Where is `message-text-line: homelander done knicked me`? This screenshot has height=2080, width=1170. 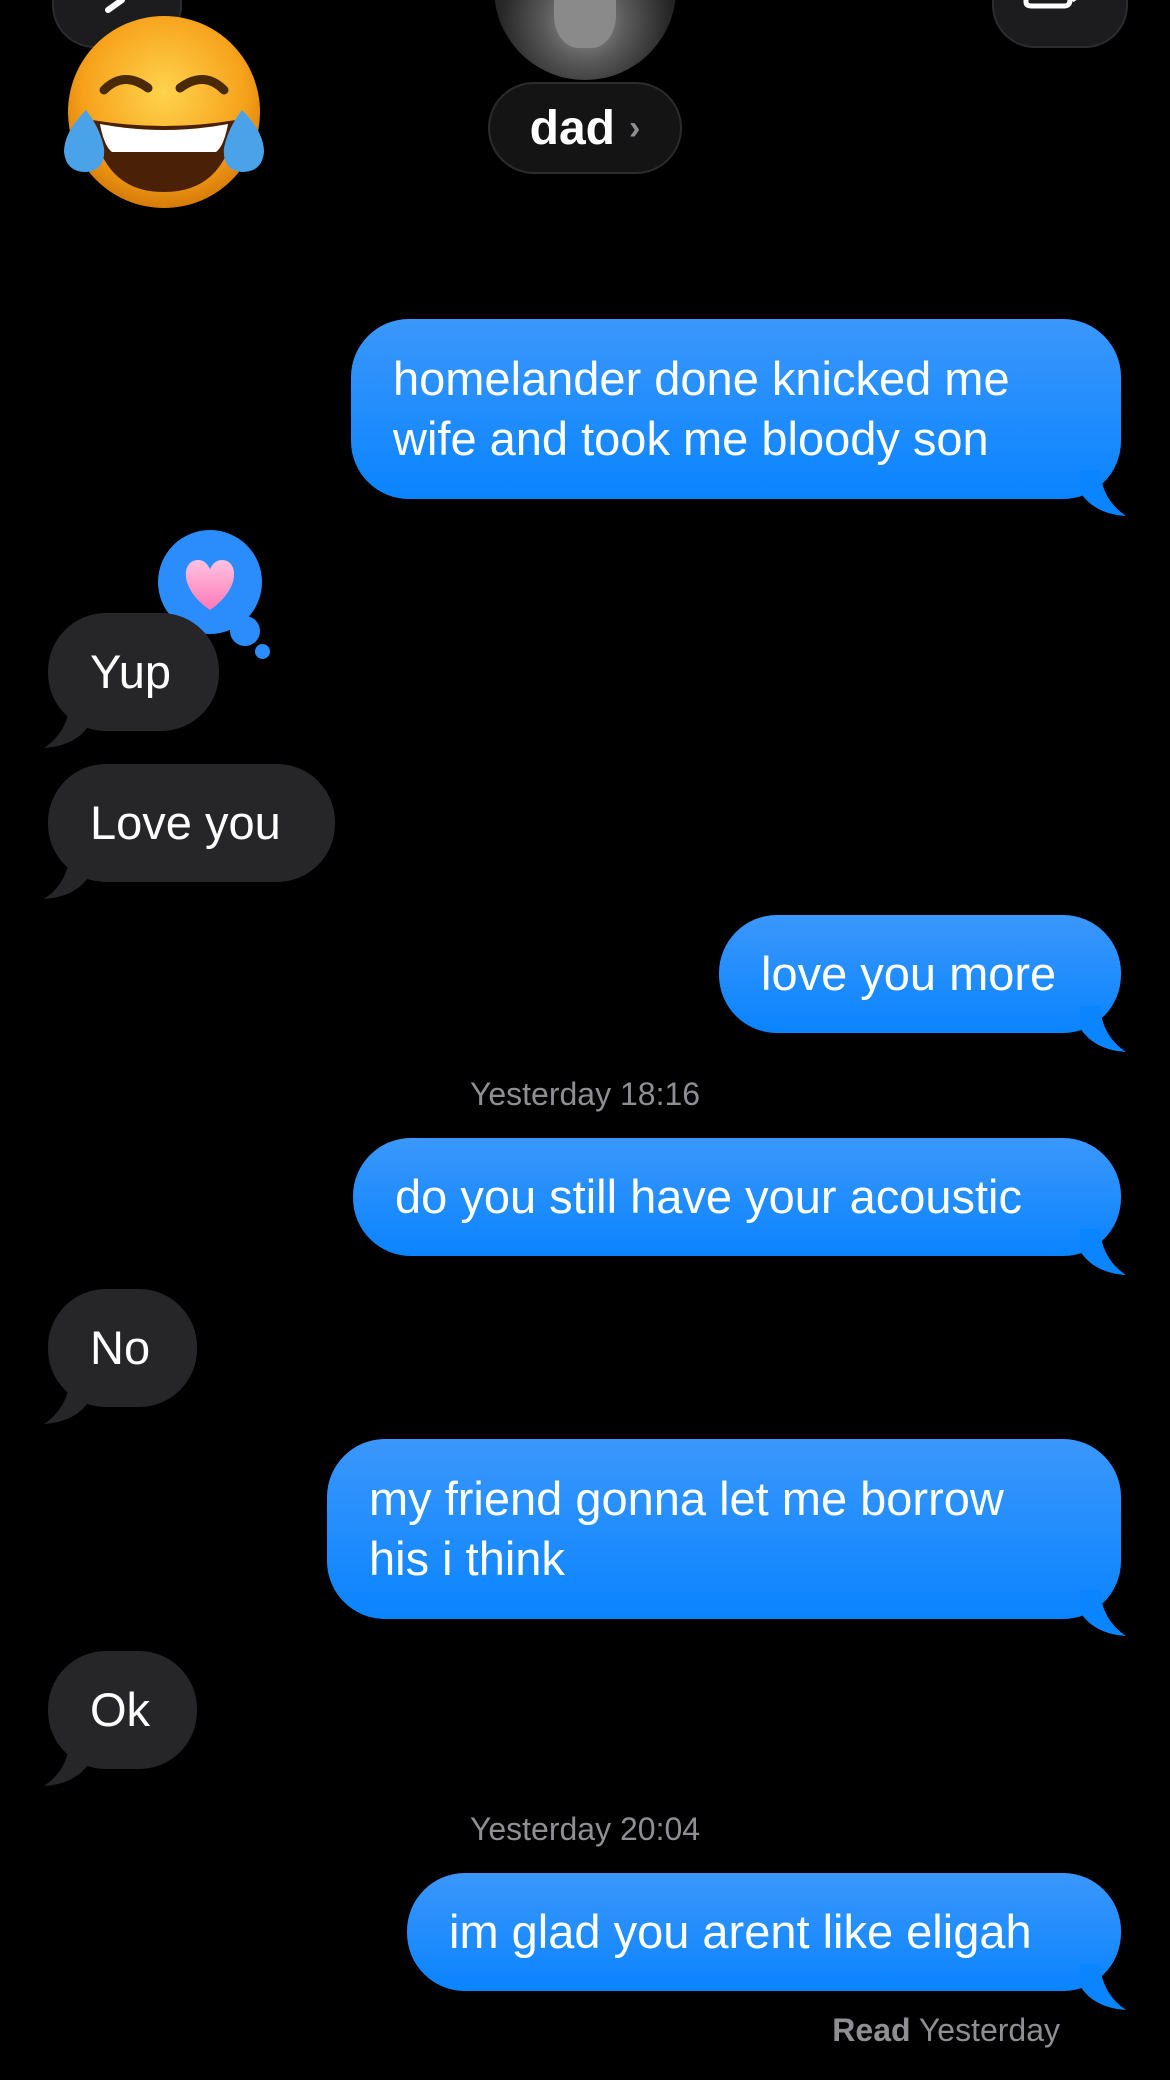 message-text-line: homelander done knicked me is located at coordinates (701, 378).